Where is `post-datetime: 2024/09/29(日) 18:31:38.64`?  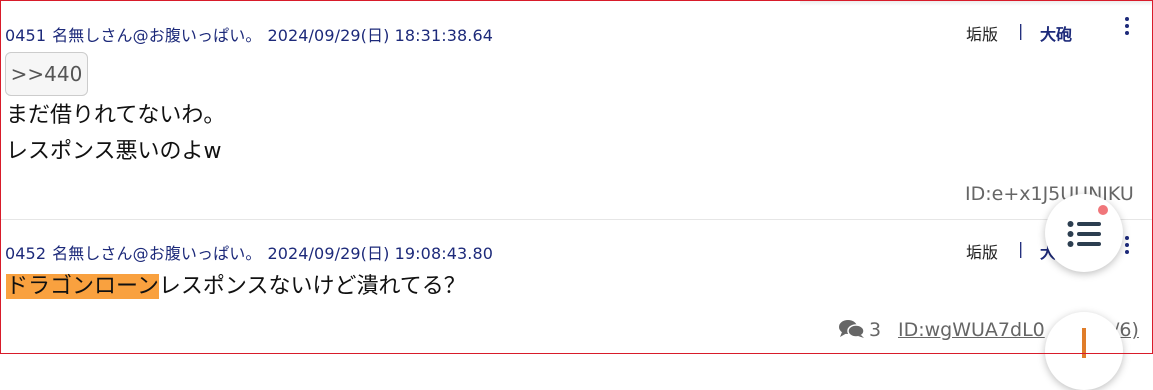 post-datetime: 2024/09/29(日) 18:31:38.64 is located at coordinates (380, 35).